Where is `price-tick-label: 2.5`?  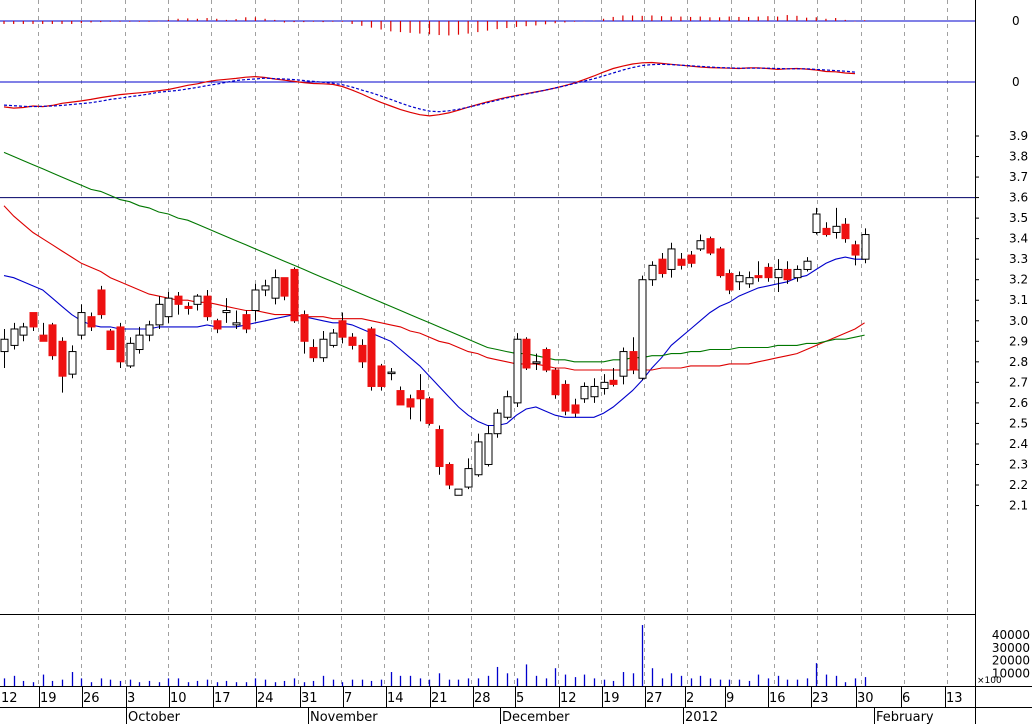
price-tick-label: 2.5 is located at coordinates (1018, 423).